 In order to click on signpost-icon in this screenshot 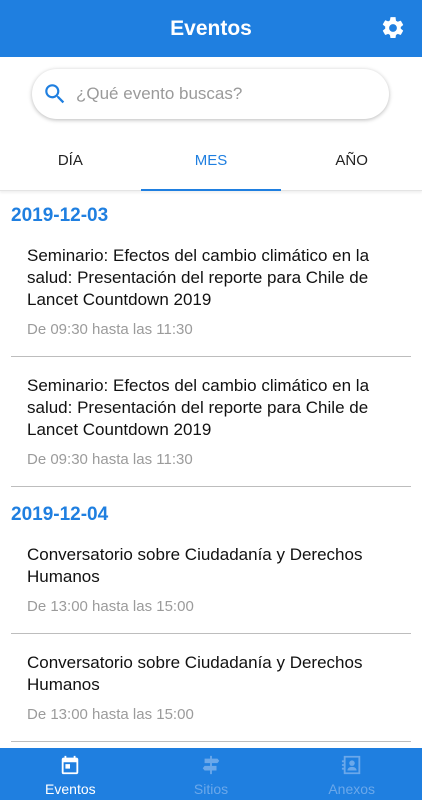, I will do `click(211, 765)`.